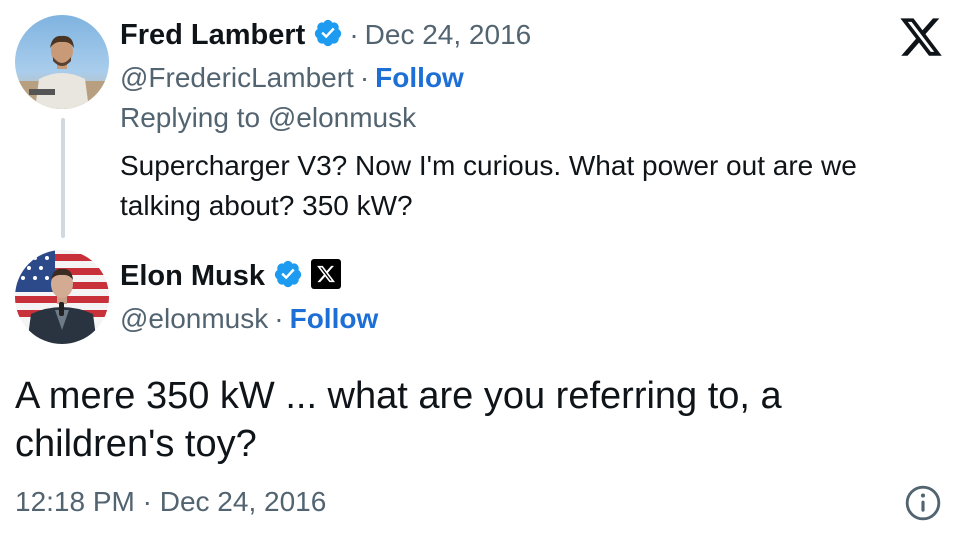 This screenshot has height=540, width=960. Describe the element at coordinates (921, 37) in the screenshot. I see `x-logo-icon` at that location.